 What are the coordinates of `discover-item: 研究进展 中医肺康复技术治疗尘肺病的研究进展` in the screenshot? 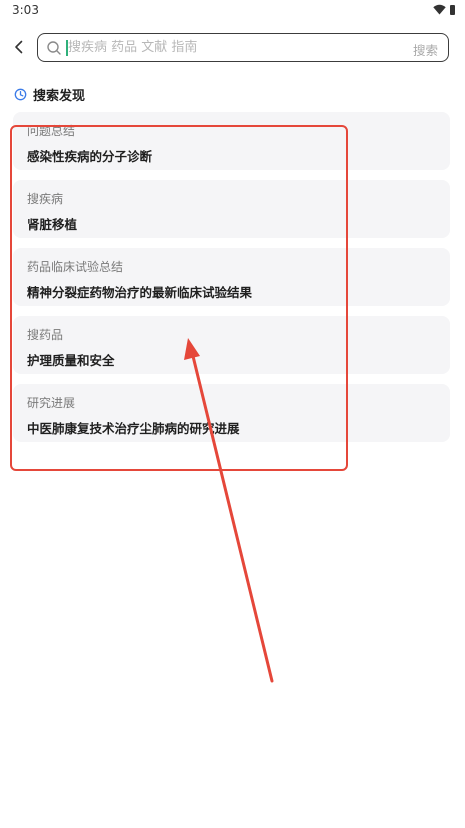 It's located at (231, 413).